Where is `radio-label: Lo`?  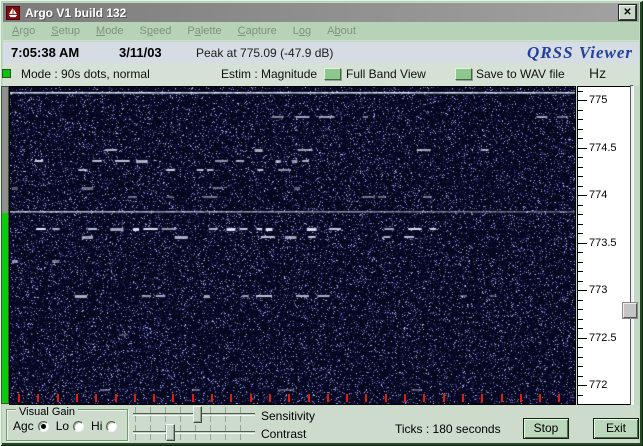
radio-label: Lo is located at coordinates (62, 426).